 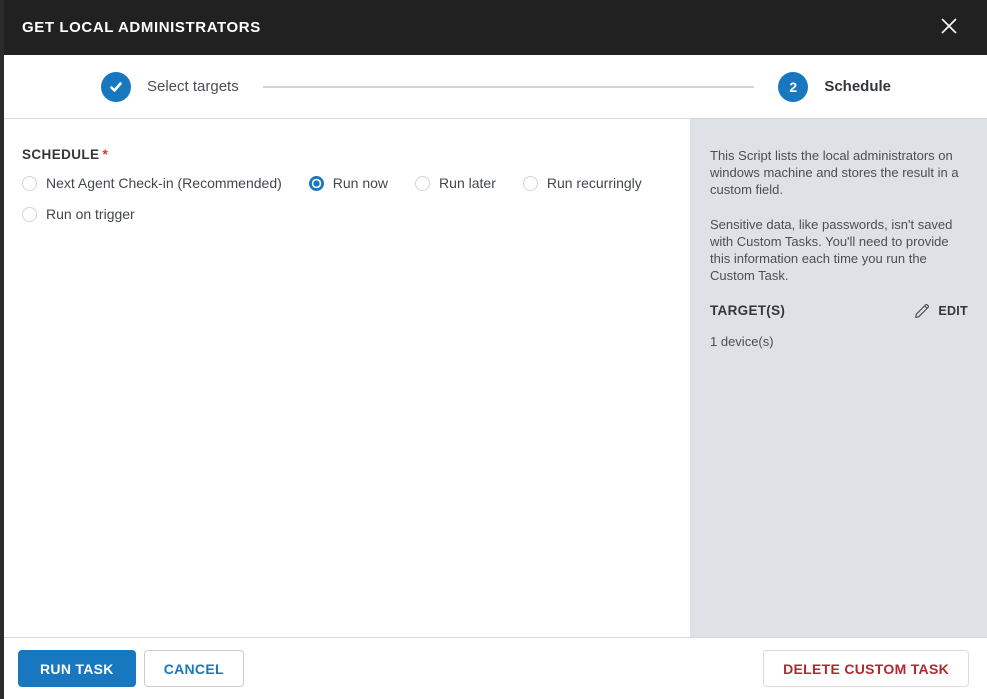 I want to click on edit-targets-button: EDIT, so click(x=941, y=310).